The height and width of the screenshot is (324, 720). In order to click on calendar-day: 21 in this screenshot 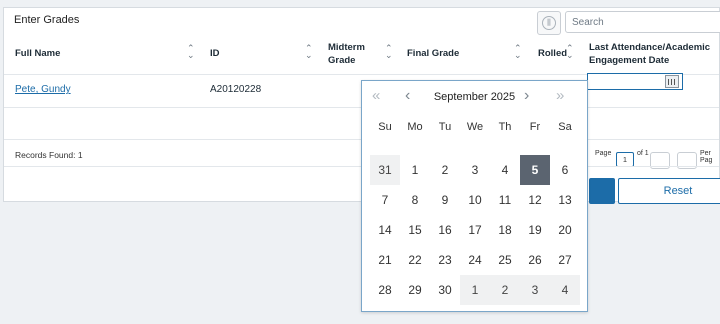, I will do `click(385, 260)`.